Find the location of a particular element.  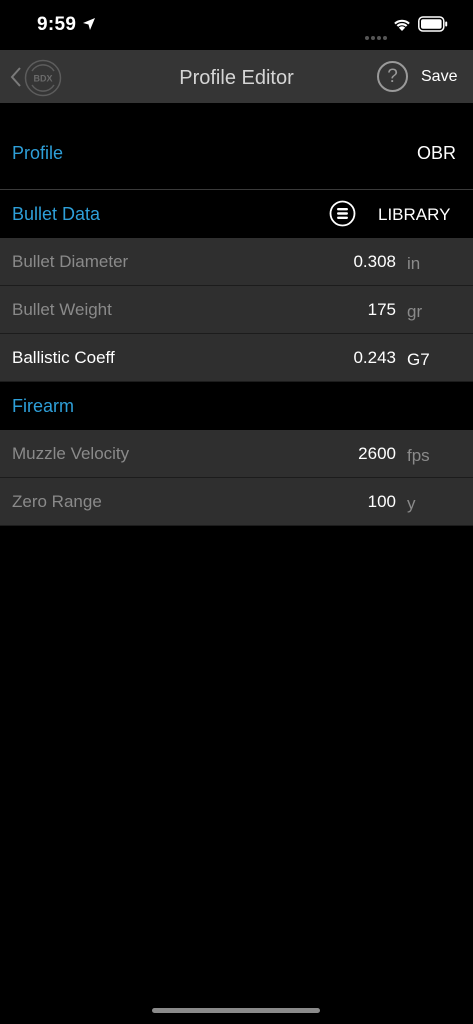

bullet-weight-row: Bullet Weight 175 gr is located at coordinates (236, 310).